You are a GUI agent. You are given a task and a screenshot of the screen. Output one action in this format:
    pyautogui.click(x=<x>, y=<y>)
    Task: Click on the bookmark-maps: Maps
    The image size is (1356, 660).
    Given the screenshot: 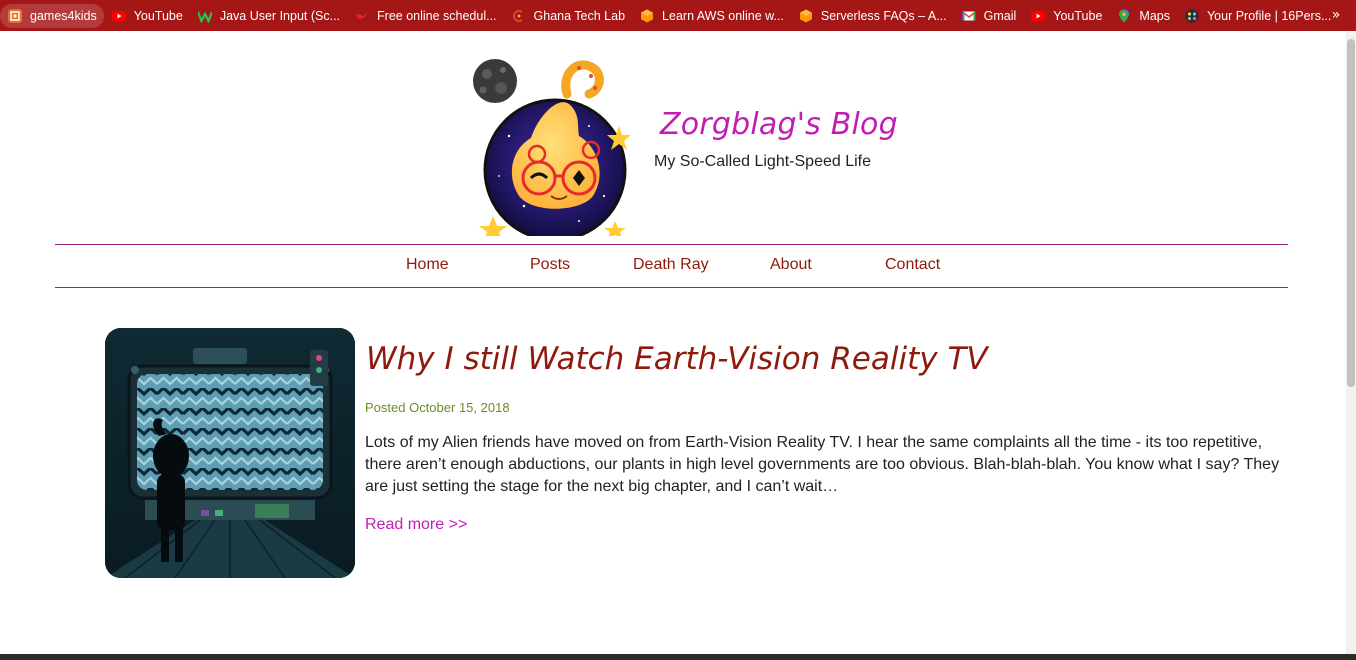 What is the action you would take?
    pyautogui.click(x=1143, y=16)
    